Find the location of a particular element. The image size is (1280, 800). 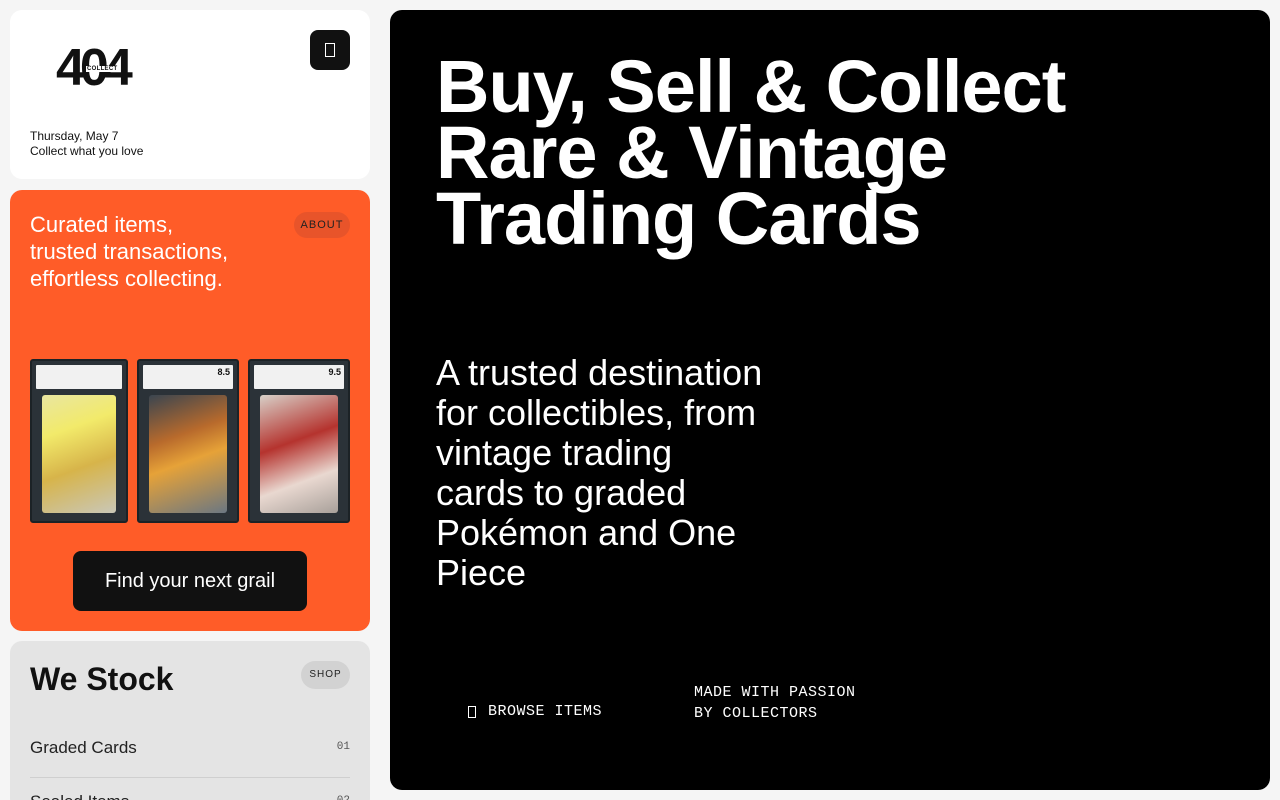

slab-grade: 9.5 is located at coordinates (334, 372).